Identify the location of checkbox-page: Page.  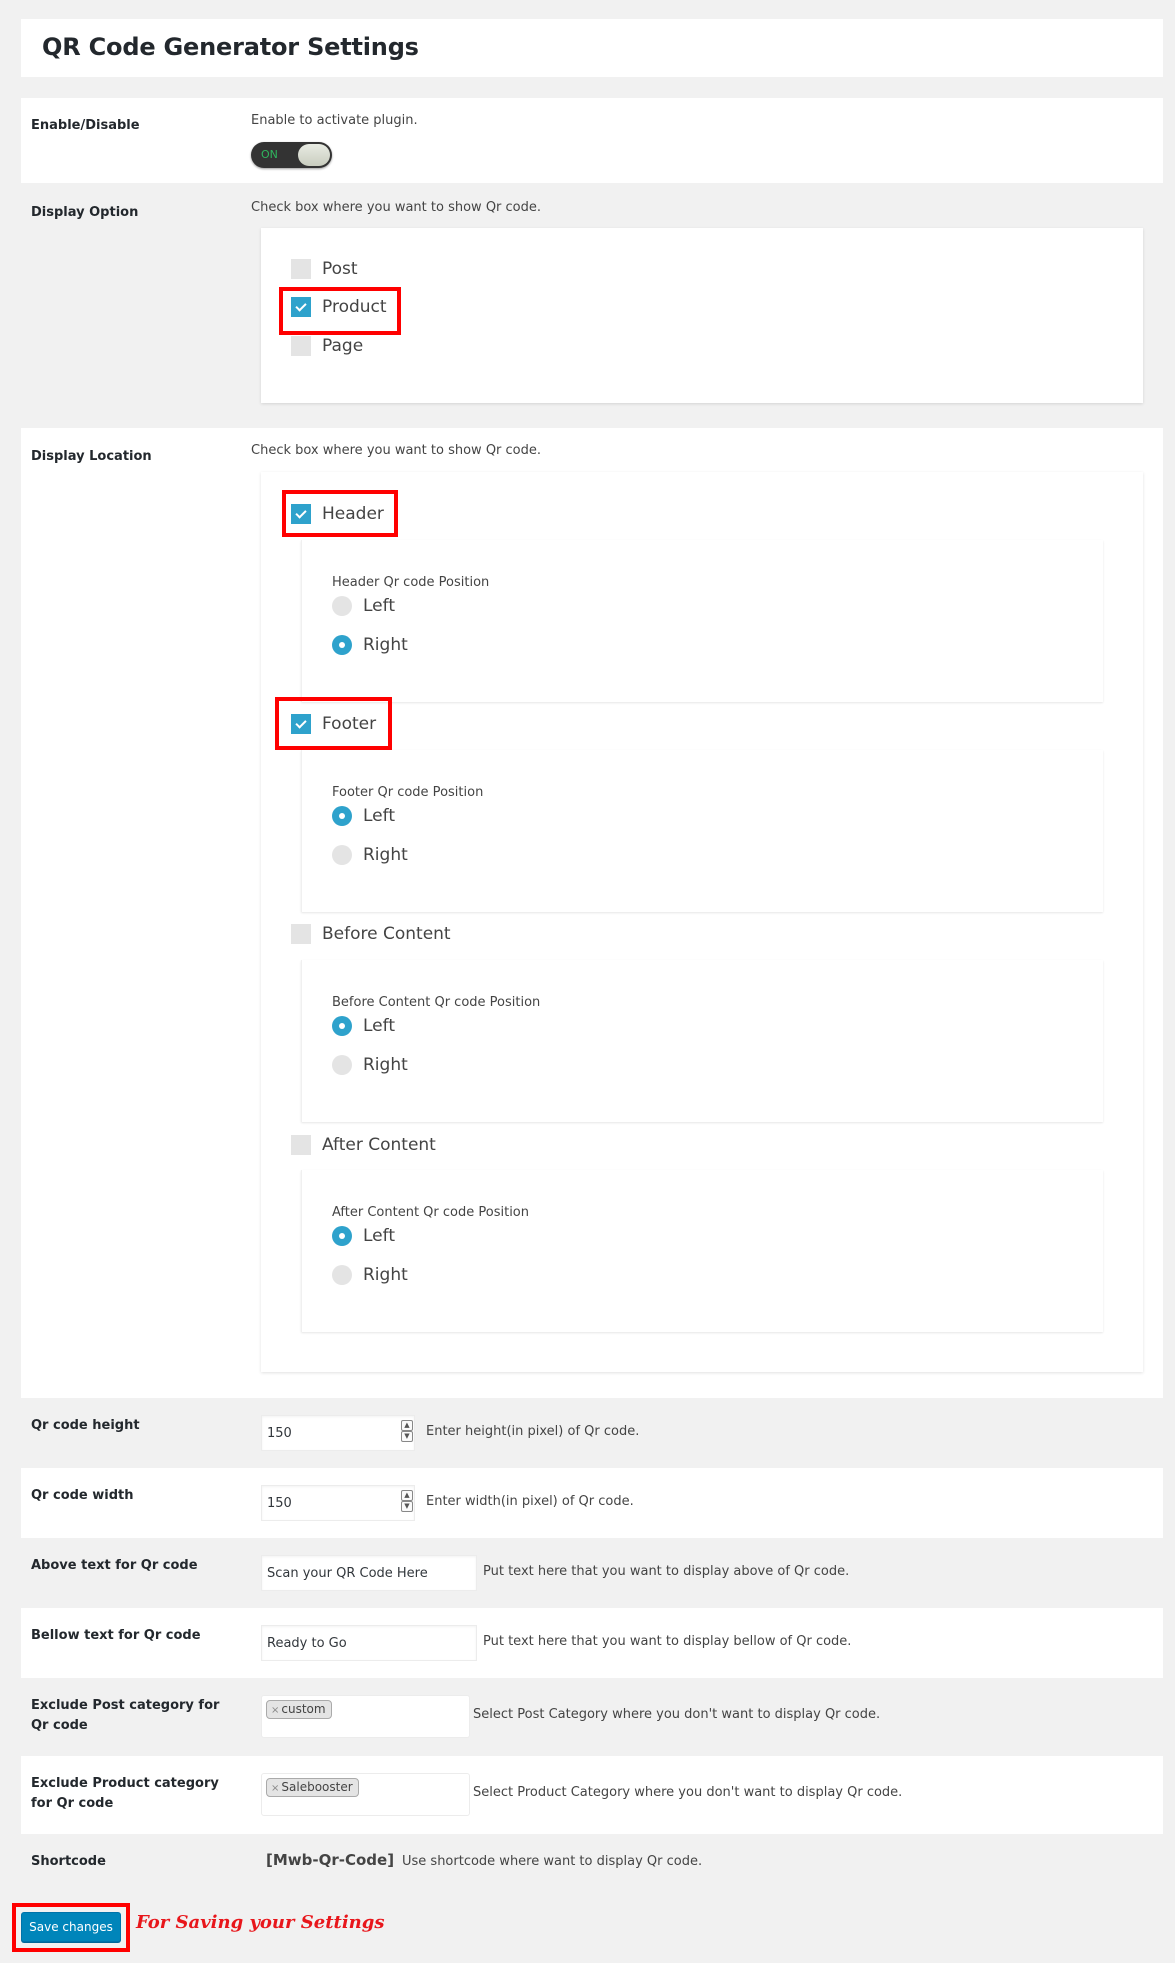
(327, 346).